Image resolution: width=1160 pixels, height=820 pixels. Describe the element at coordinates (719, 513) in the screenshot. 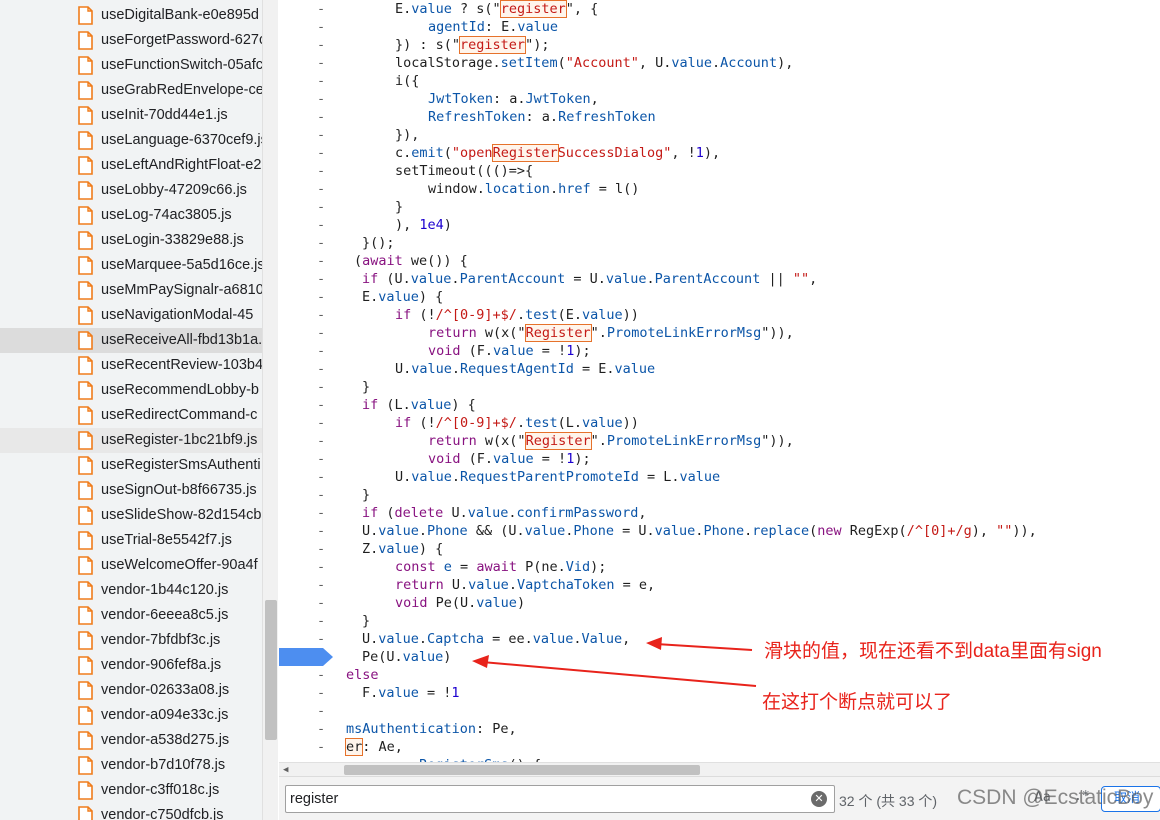

I see `code-line: if (delete U.value.confirmPassword,` at that location.